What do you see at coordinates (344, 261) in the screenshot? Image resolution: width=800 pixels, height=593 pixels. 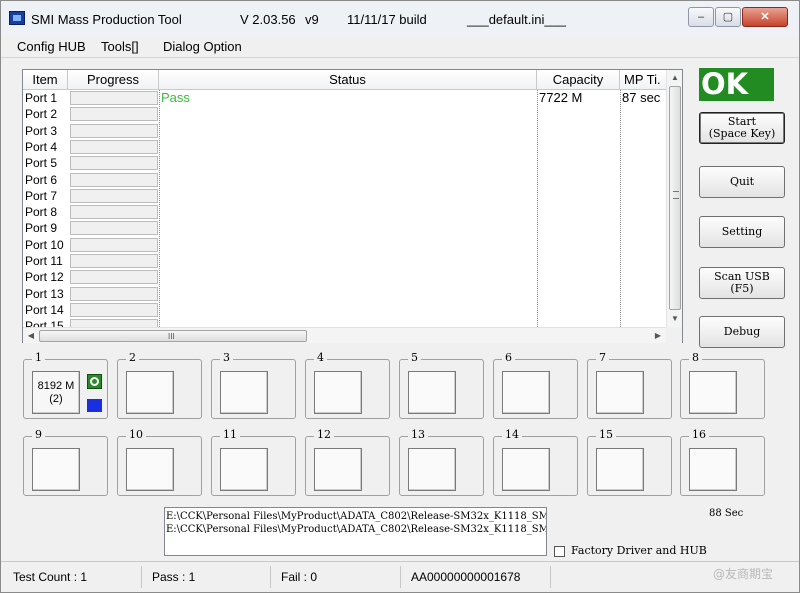 I see `table-row: Port 11` at bounding box center [344, 261].